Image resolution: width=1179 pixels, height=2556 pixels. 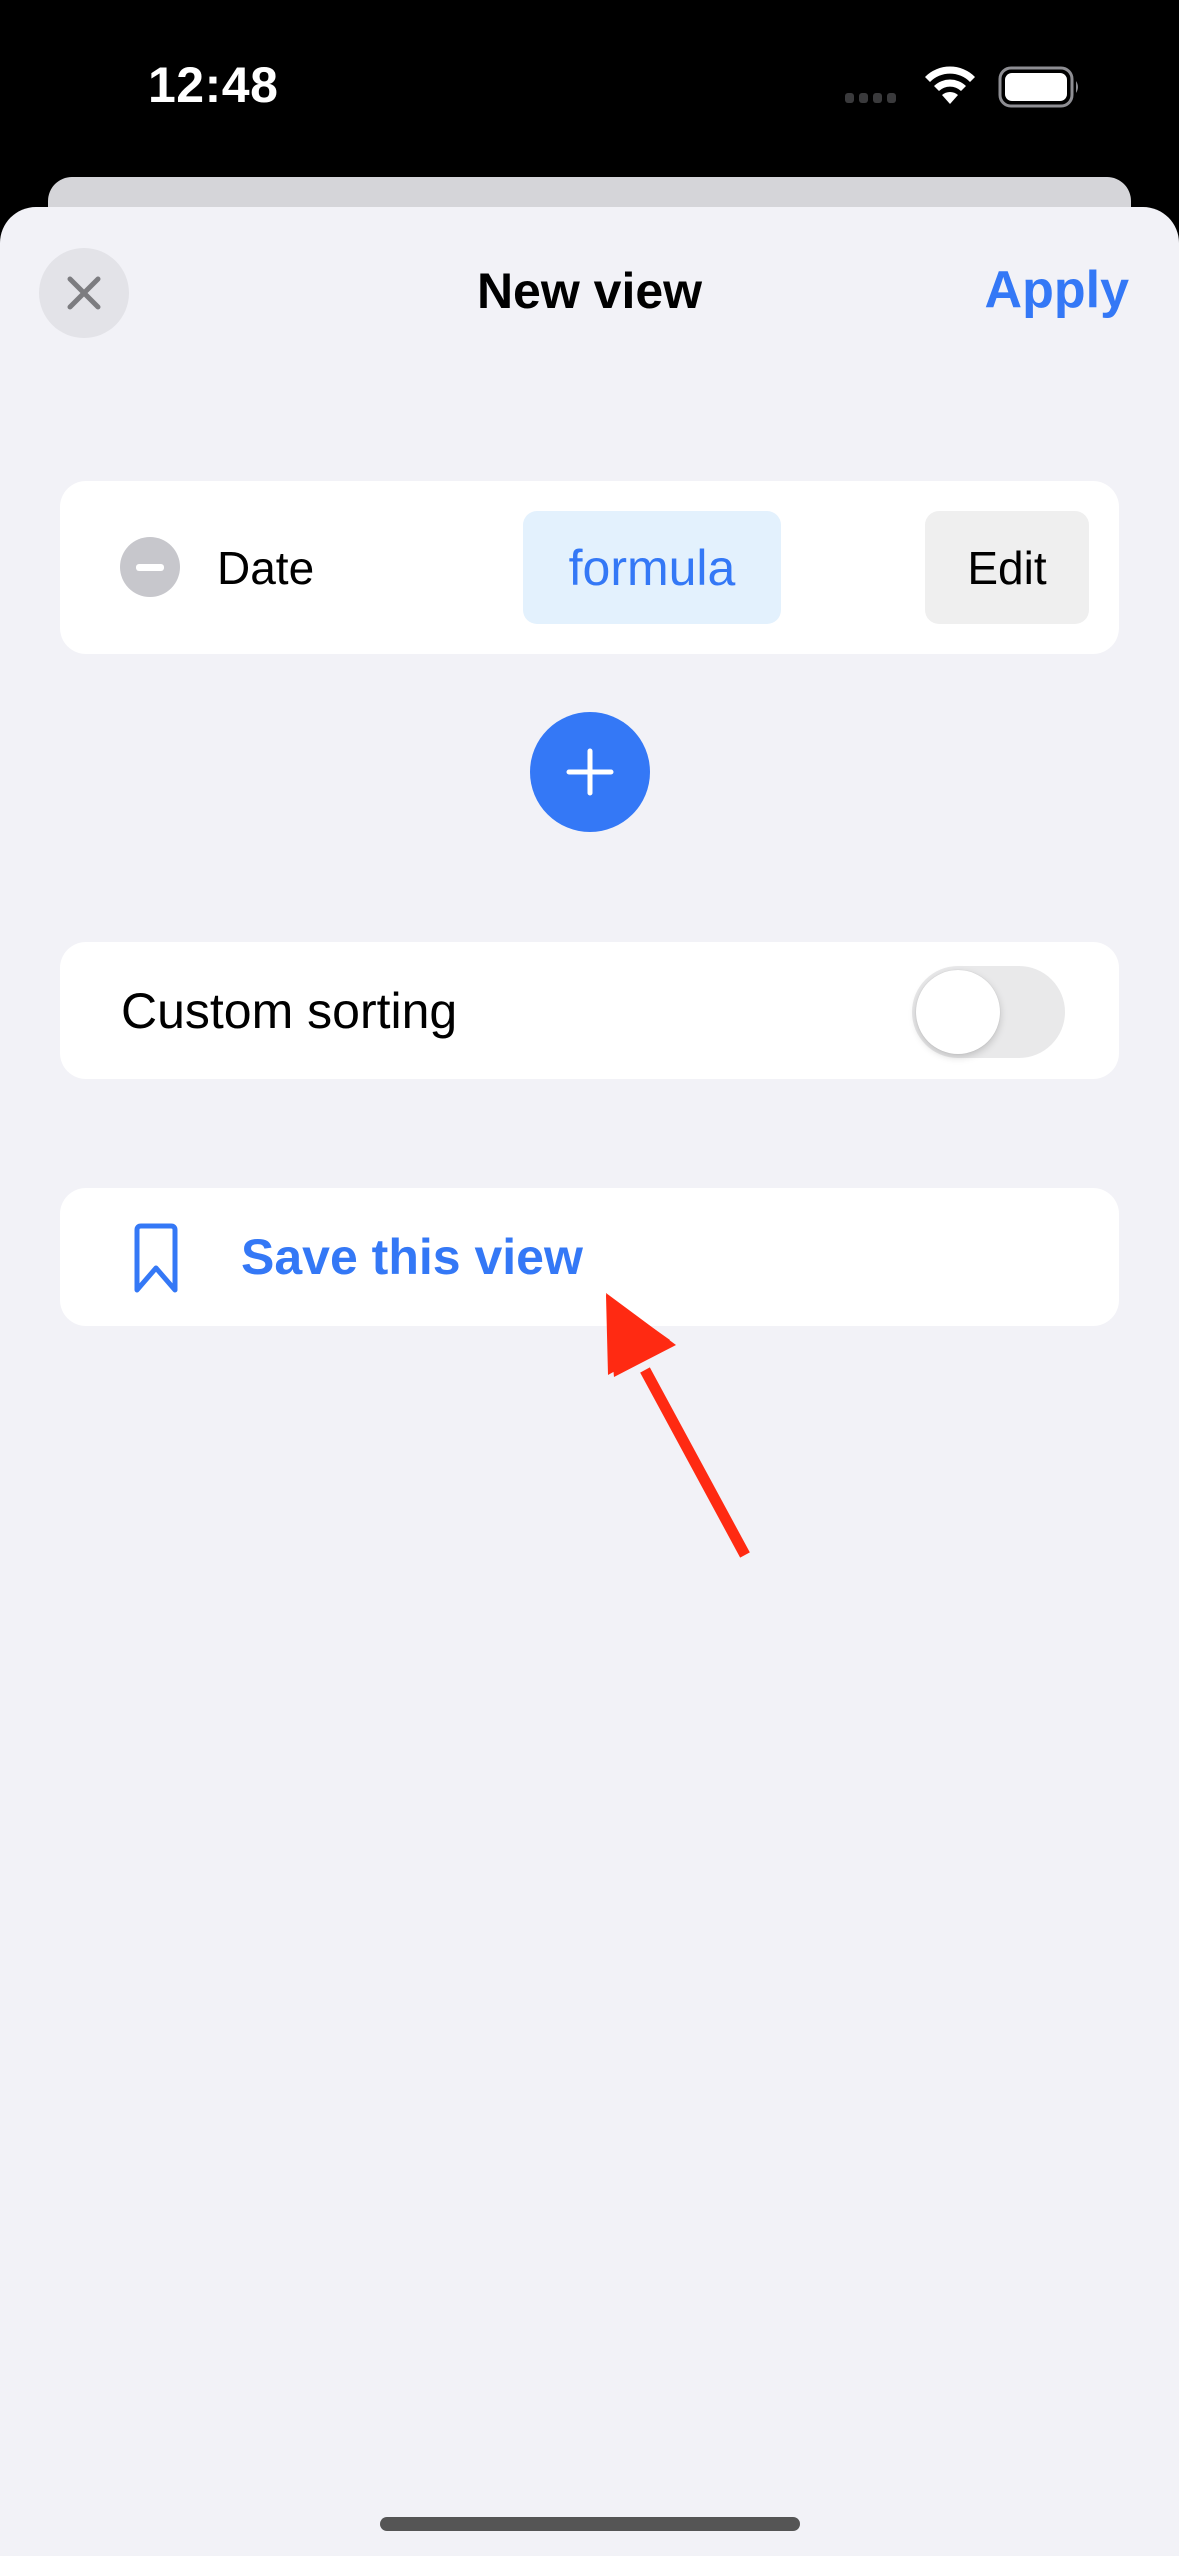 I want to click on add-filter-button, so click(x=590, y=772).